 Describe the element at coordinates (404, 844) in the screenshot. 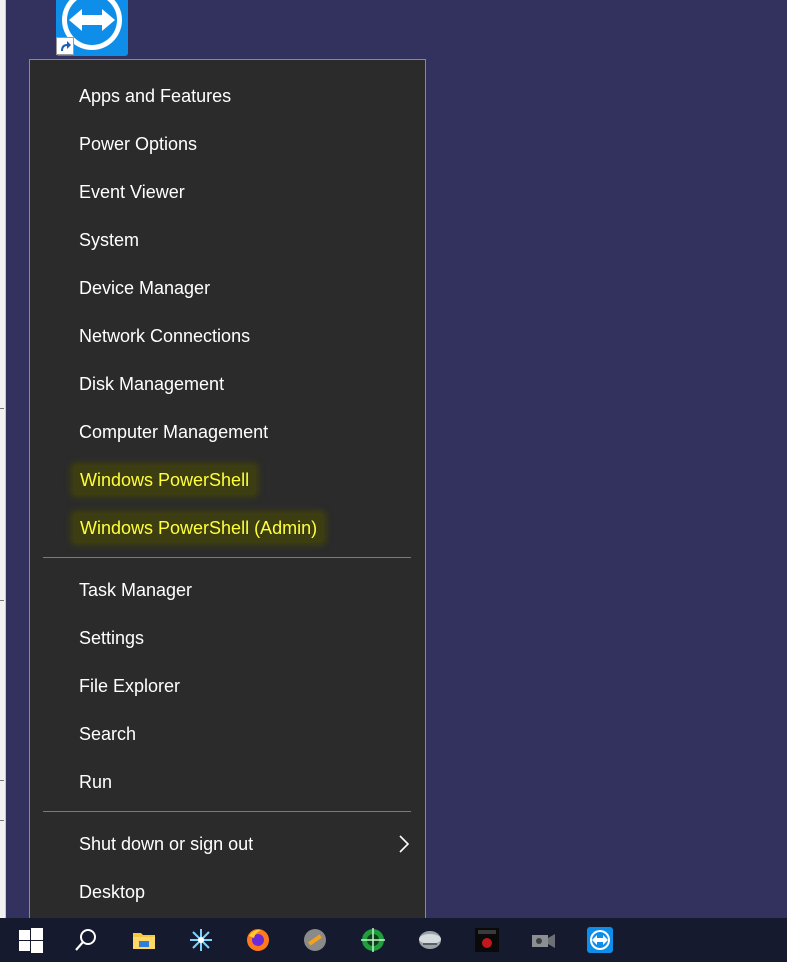

I see `chevron-right-icon` at that location.